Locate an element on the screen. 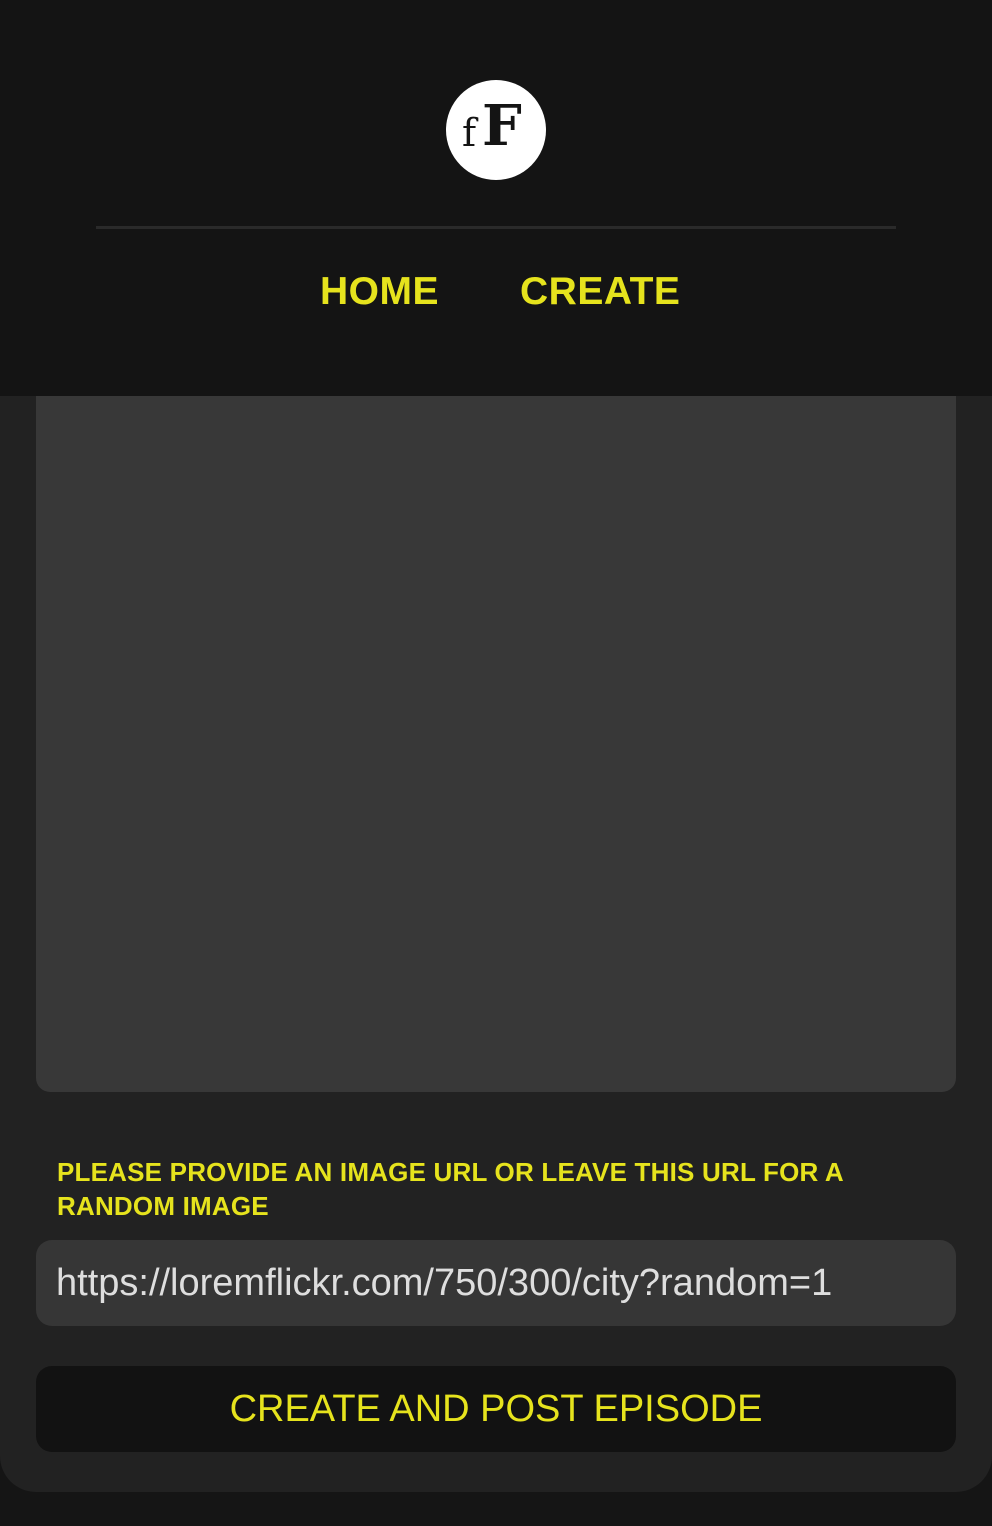 The width and height of the screenshot is (992, 1526). create-and-post-button: CREATE AND POST EPISODE is located at coordinates (496, 1409).